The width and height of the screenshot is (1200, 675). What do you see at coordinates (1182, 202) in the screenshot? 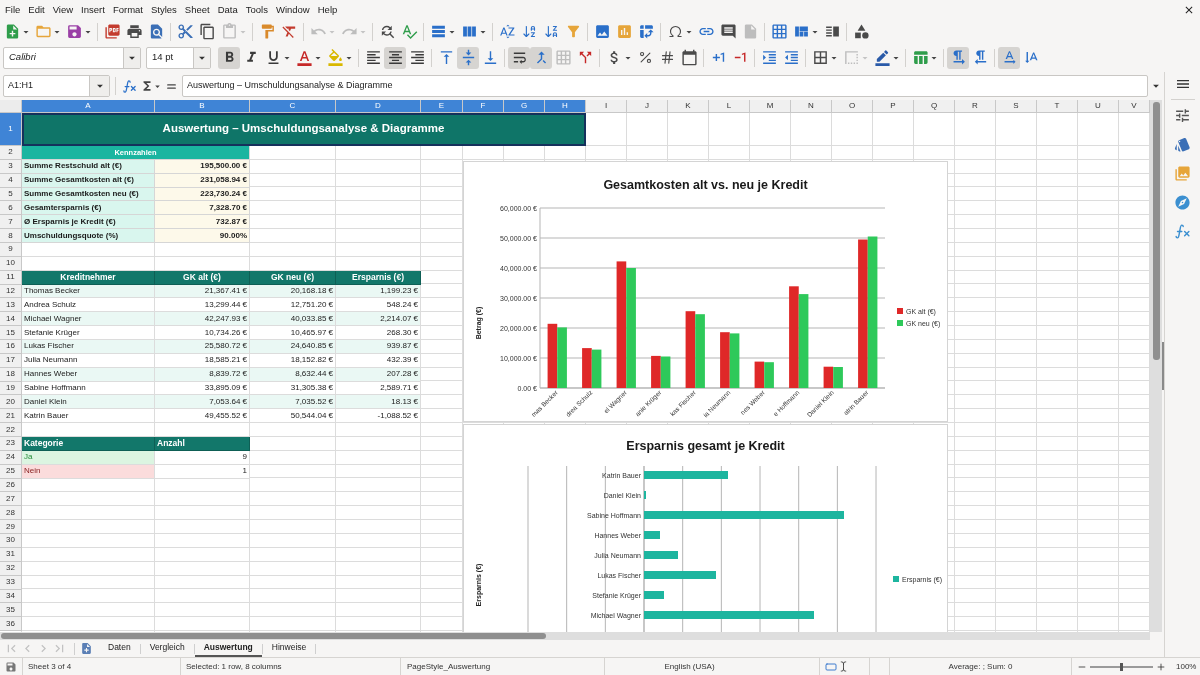
I see `compass-icon` at bounding box center [1182, 202].